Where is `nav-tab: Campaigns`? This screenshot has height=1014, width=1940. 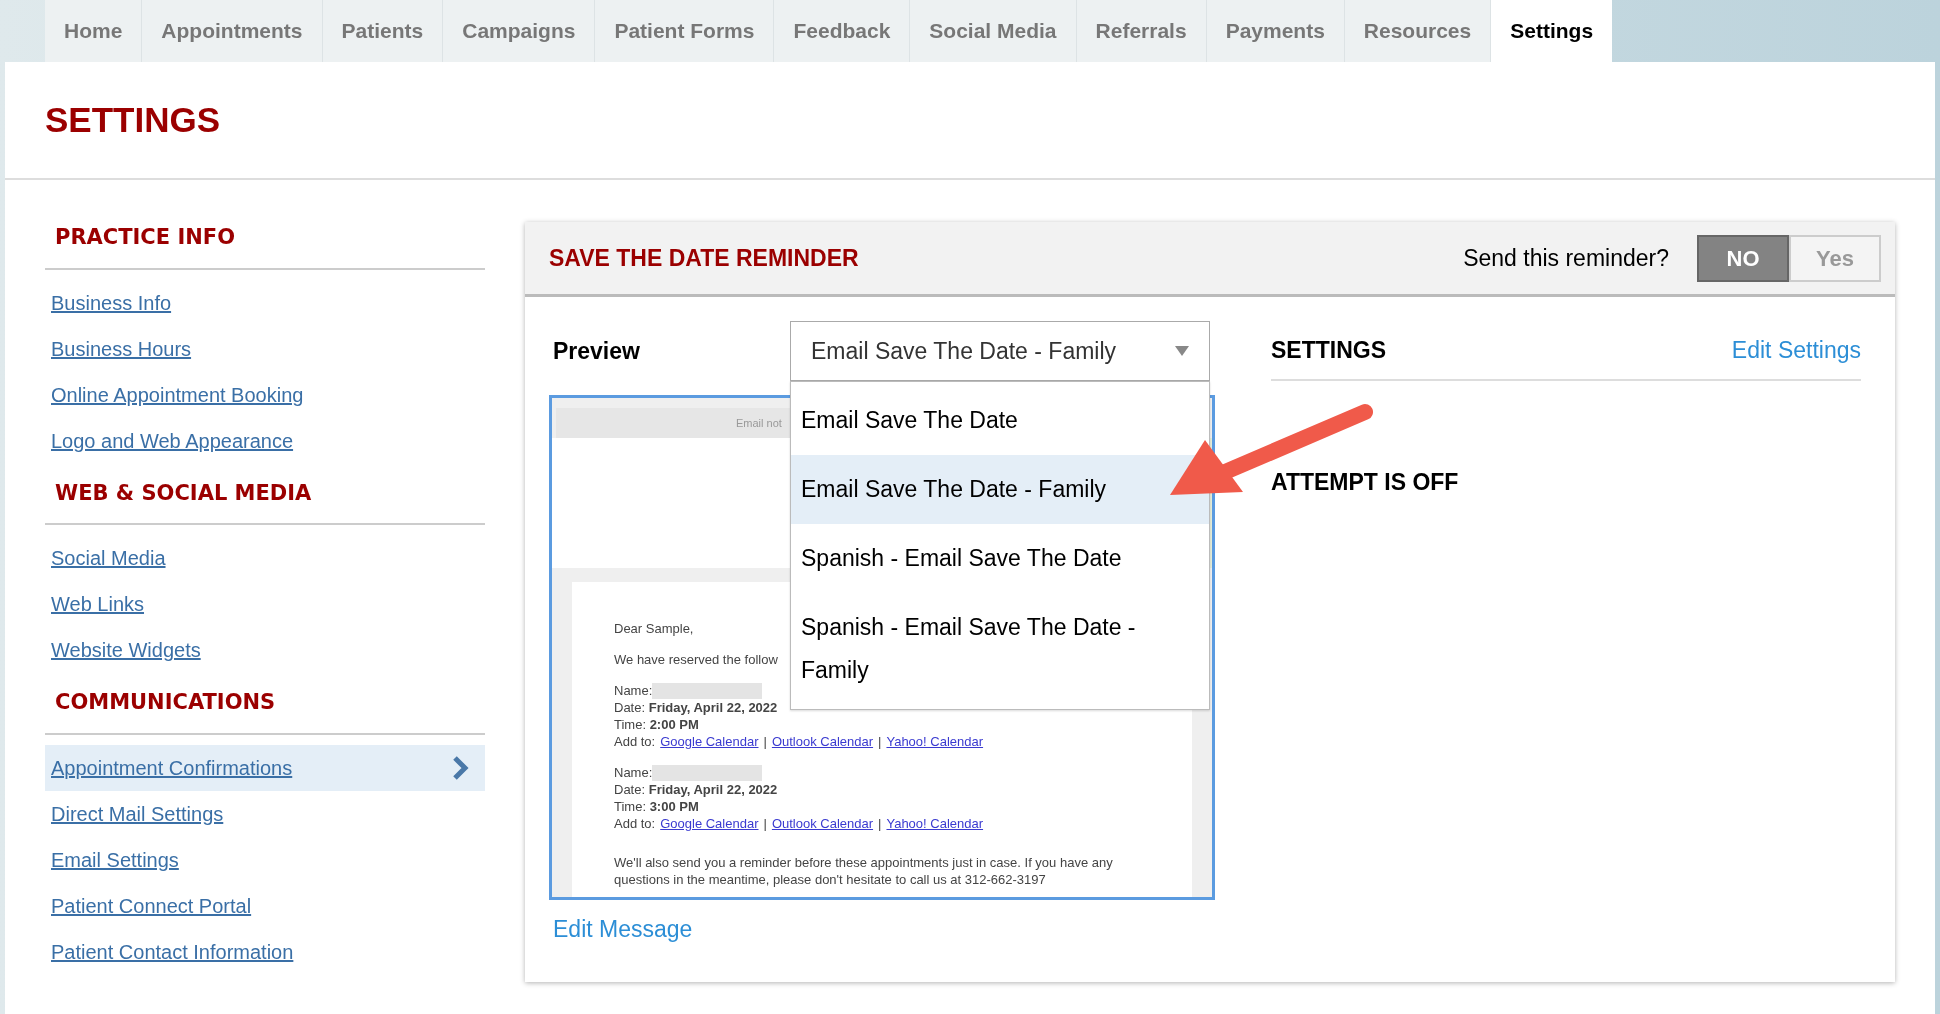
nav-tab: Campaigns is located at coordinates (519, 31).